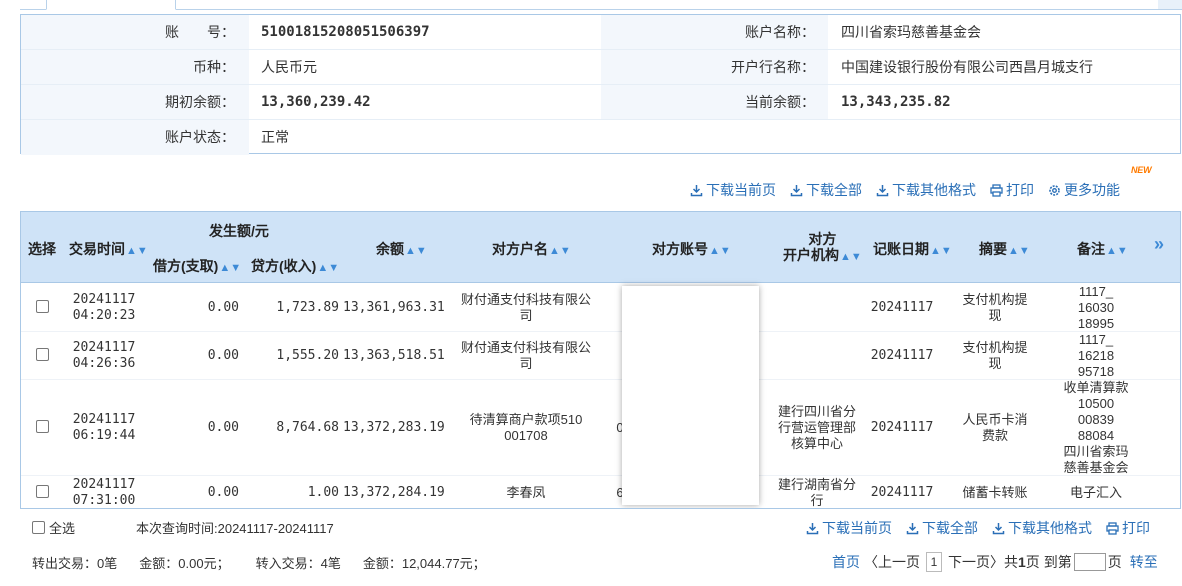 This screenshot has height=586, width=1182. Describe the element at coordinates (834, 190) in the screenshot. I see `download-all-label: 下载全部` at that location.